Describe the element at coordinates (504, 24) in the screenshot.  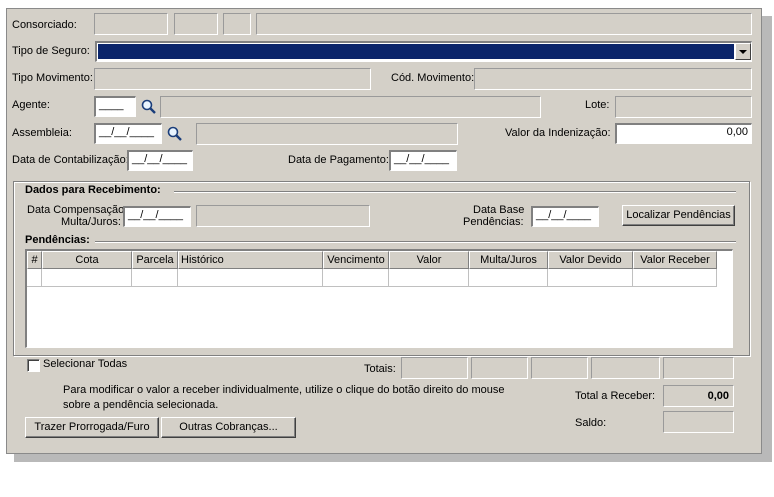
I see `consorciado-name-field` at that location.